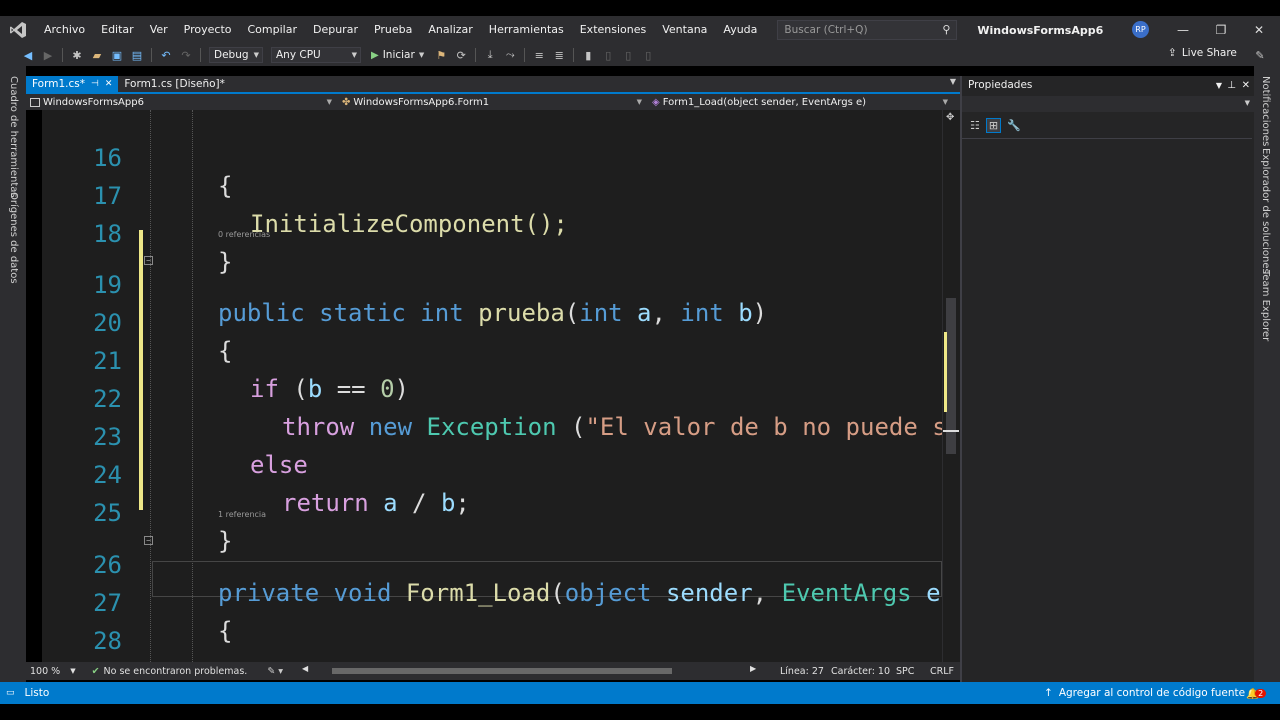  I want to click on close-panel-icon: ✕, so click(1246, 85).